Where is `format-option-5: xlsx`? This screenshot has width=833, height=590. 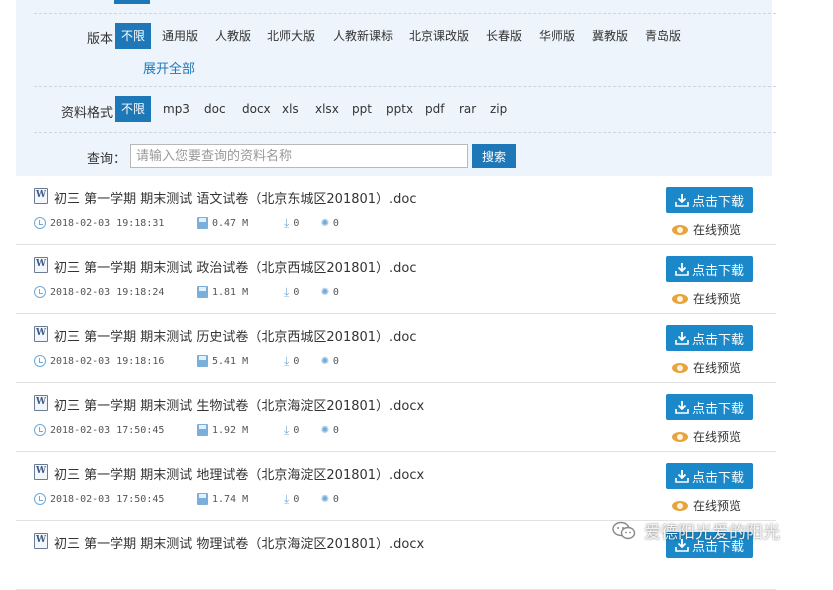
format-option-5: xlsx is located at coordinates (327, 109).